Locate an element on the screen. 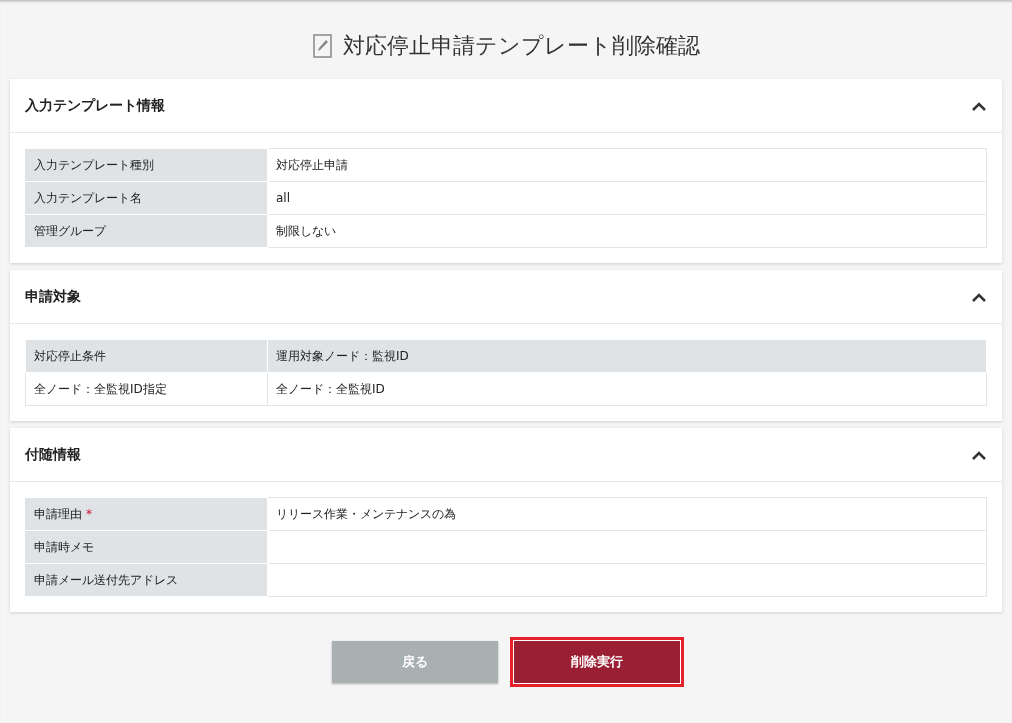 This screenshot has width=1012, height=723. edit-icon is located at coordinates (322, 45).